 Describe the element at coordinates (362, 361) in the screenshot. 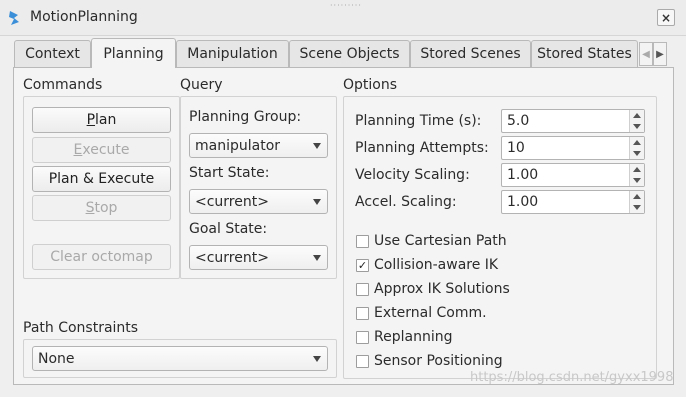

I see `sensor-positioning-checkbox` at that location.